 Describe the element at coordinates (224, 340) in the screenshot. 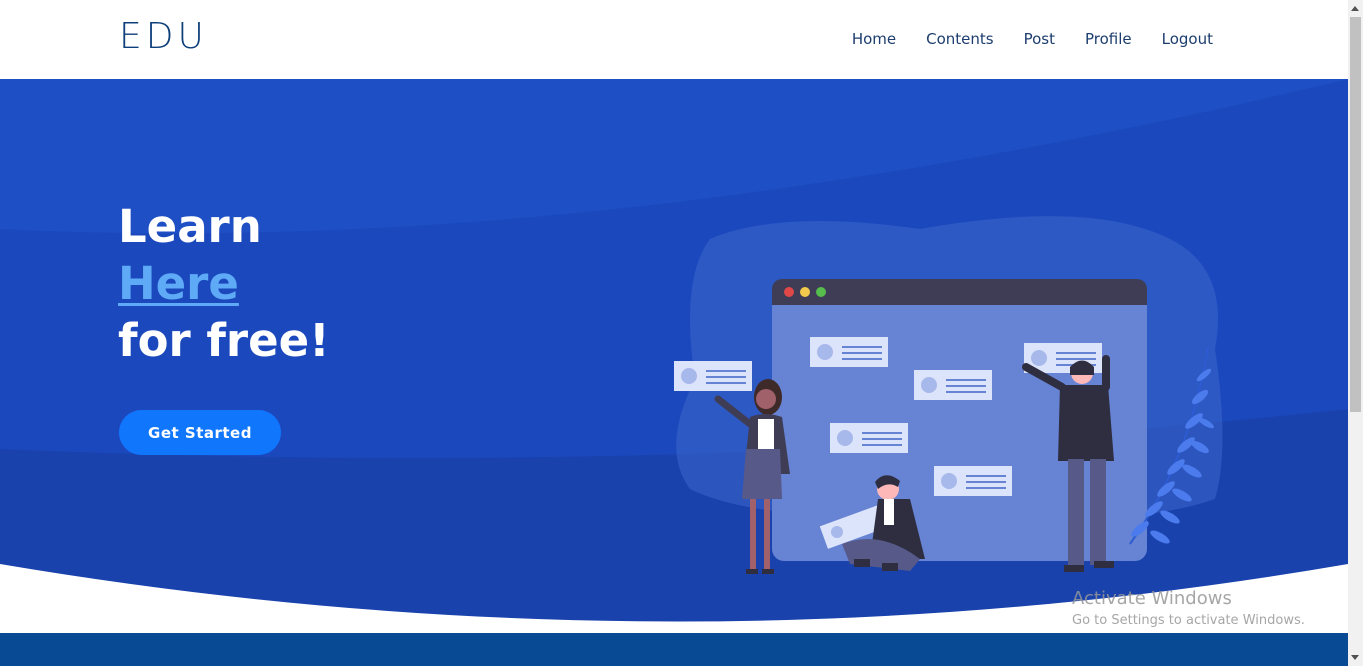

I see `headline-line-free: for free!` at that location.